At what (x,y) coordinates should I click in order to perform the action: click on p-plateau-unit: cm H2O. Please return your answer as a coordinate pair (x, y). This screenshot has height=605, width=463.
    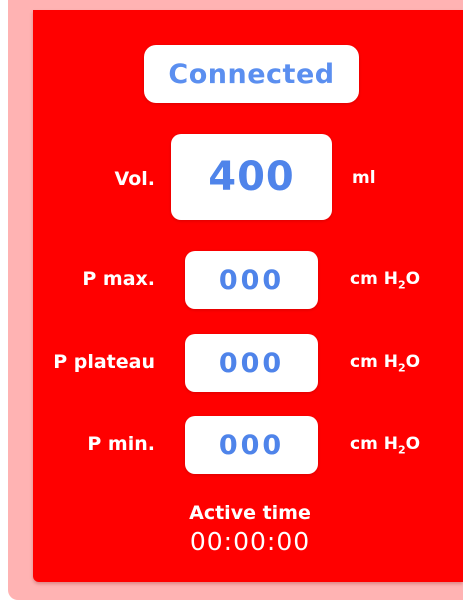
    Looking at the image, I should click on (385, 363).